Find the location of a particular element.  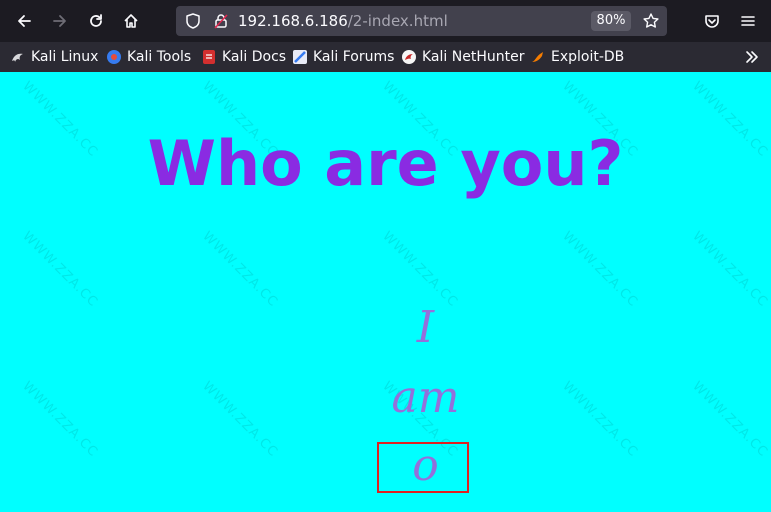

kali-docs-icon is located at coordinates (209, 57).